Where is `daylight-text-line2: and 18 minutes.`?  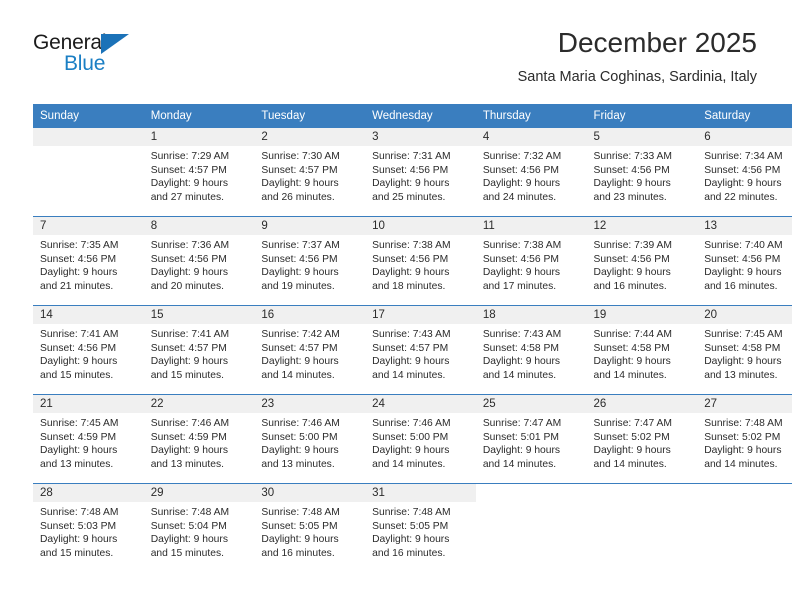 daylight-text-line2: and 18 minutes. is located at coordinates (409, 286).